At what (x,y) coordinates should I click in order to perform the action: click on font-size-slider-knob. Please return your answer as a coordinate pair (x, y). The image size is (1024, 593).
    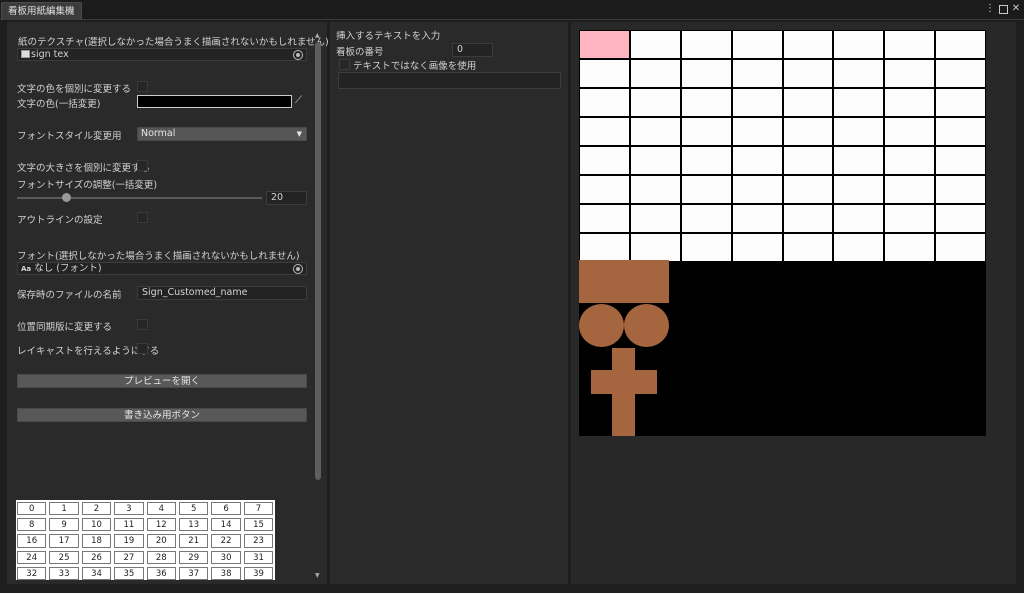
    Looking at the image, I should click on (66, 197).